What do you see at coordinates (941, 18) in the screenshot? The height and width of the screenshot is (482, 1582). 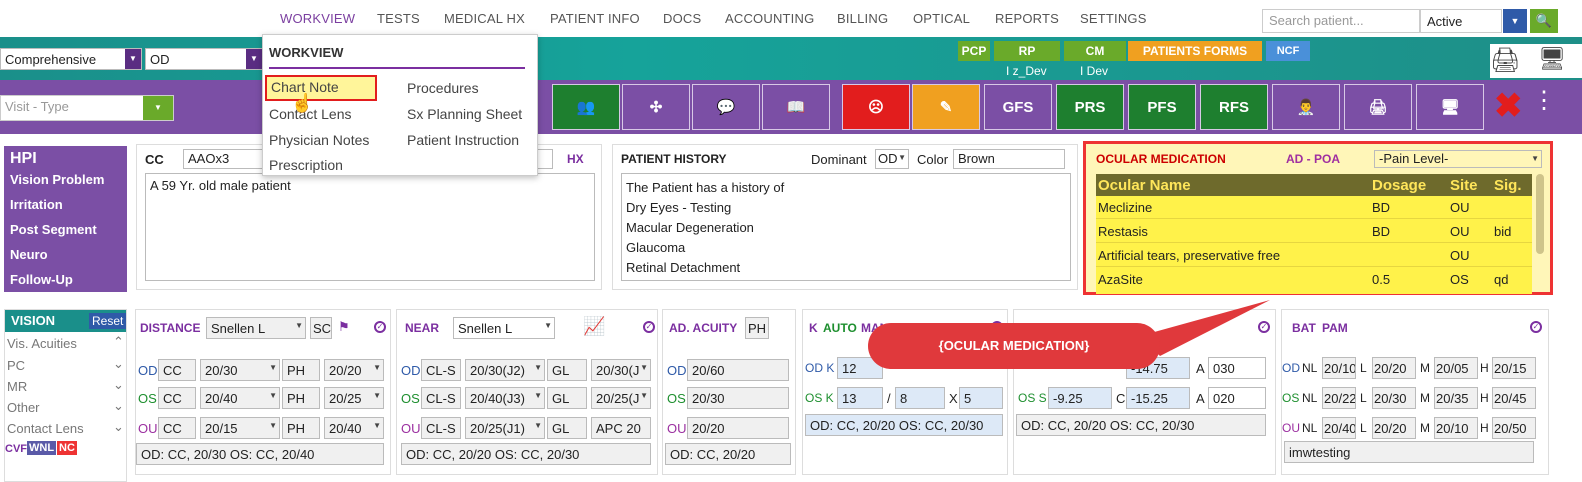 I see `nav-optical: OPTICAL` at bounding box center [941, 18].